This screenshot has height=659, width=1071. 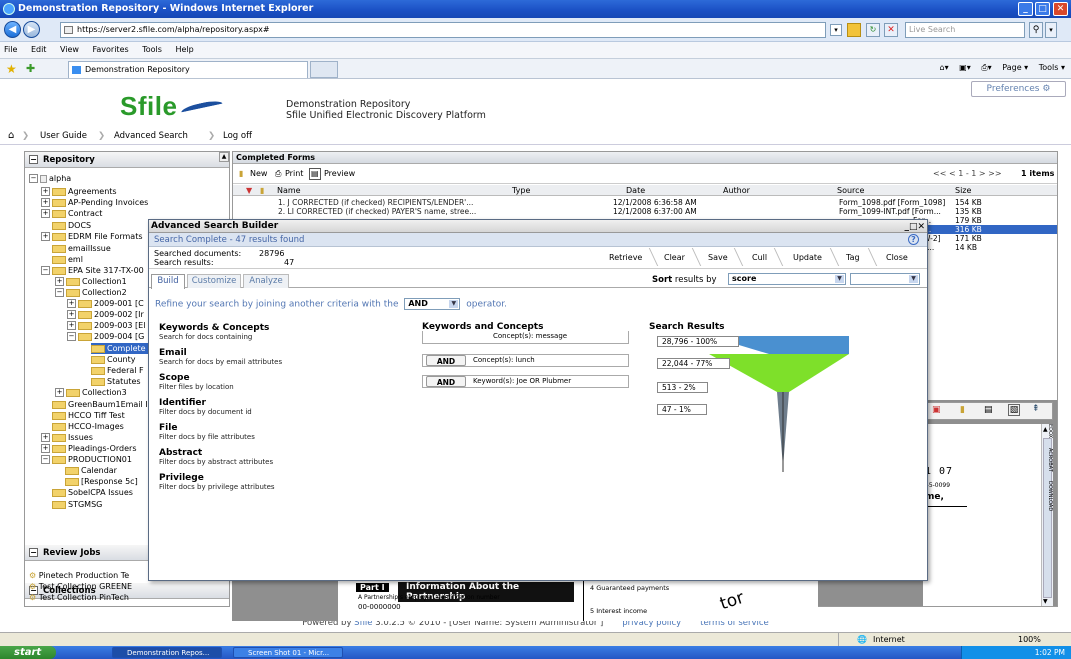 What do you see at coordinates (1014, 410) in the screenshot?
I see `zoom-icon: ▧` at bounding box center [1014, 410].